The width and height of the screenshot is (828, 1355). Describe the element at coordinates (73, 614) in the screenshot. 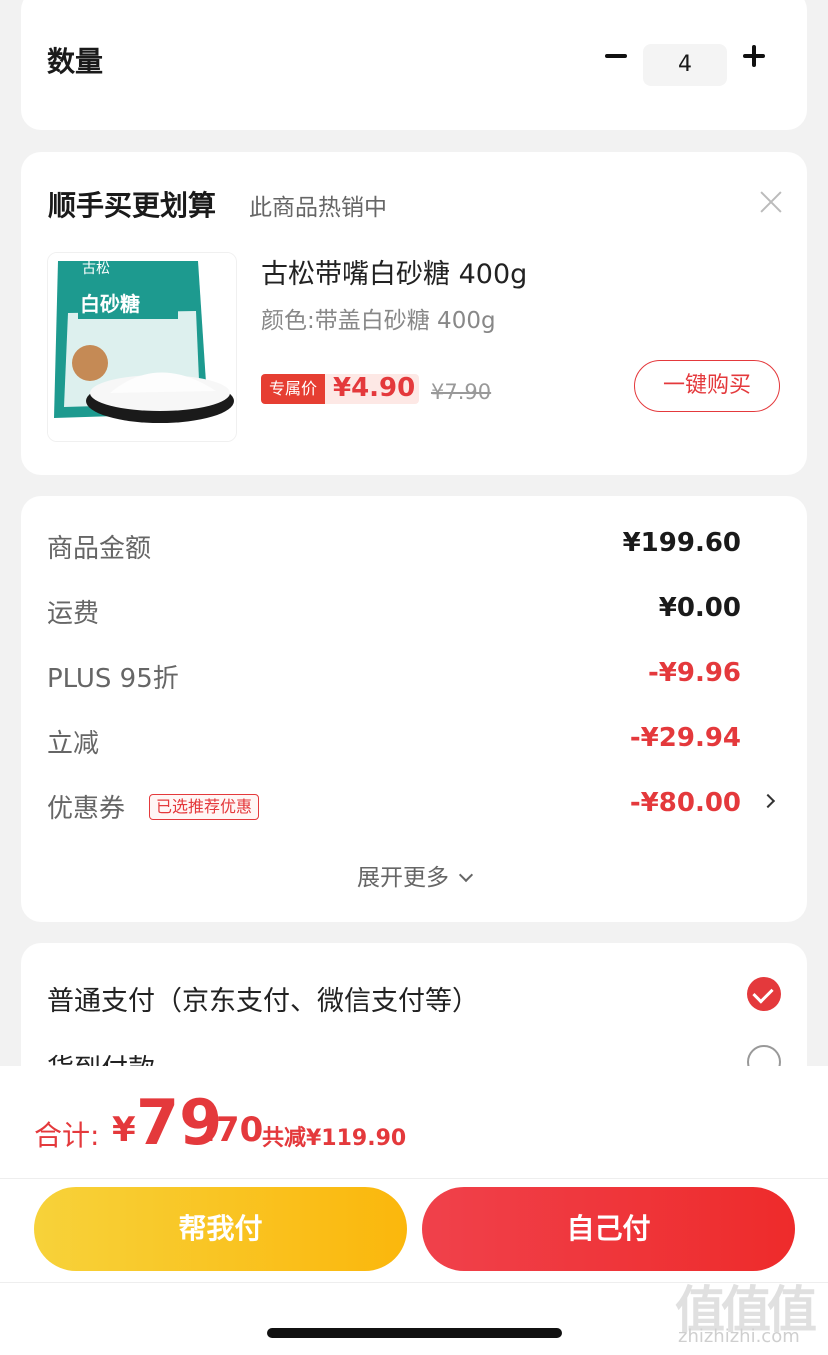

I see `shipping-label: 运费` at that location.